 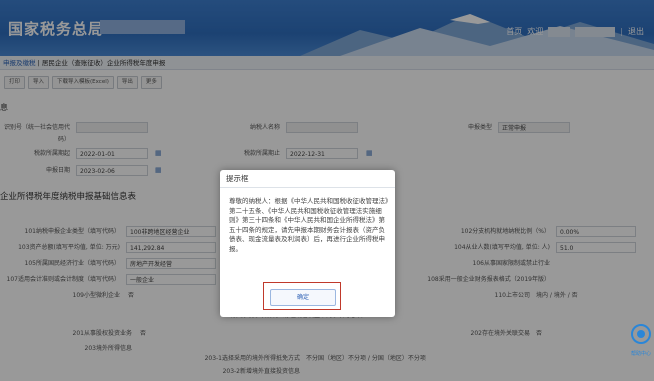 What do you see at coordinates (307, 179) in the screenshot?
I see `dialog-title: 提示框` at bounding box center [307, 179].